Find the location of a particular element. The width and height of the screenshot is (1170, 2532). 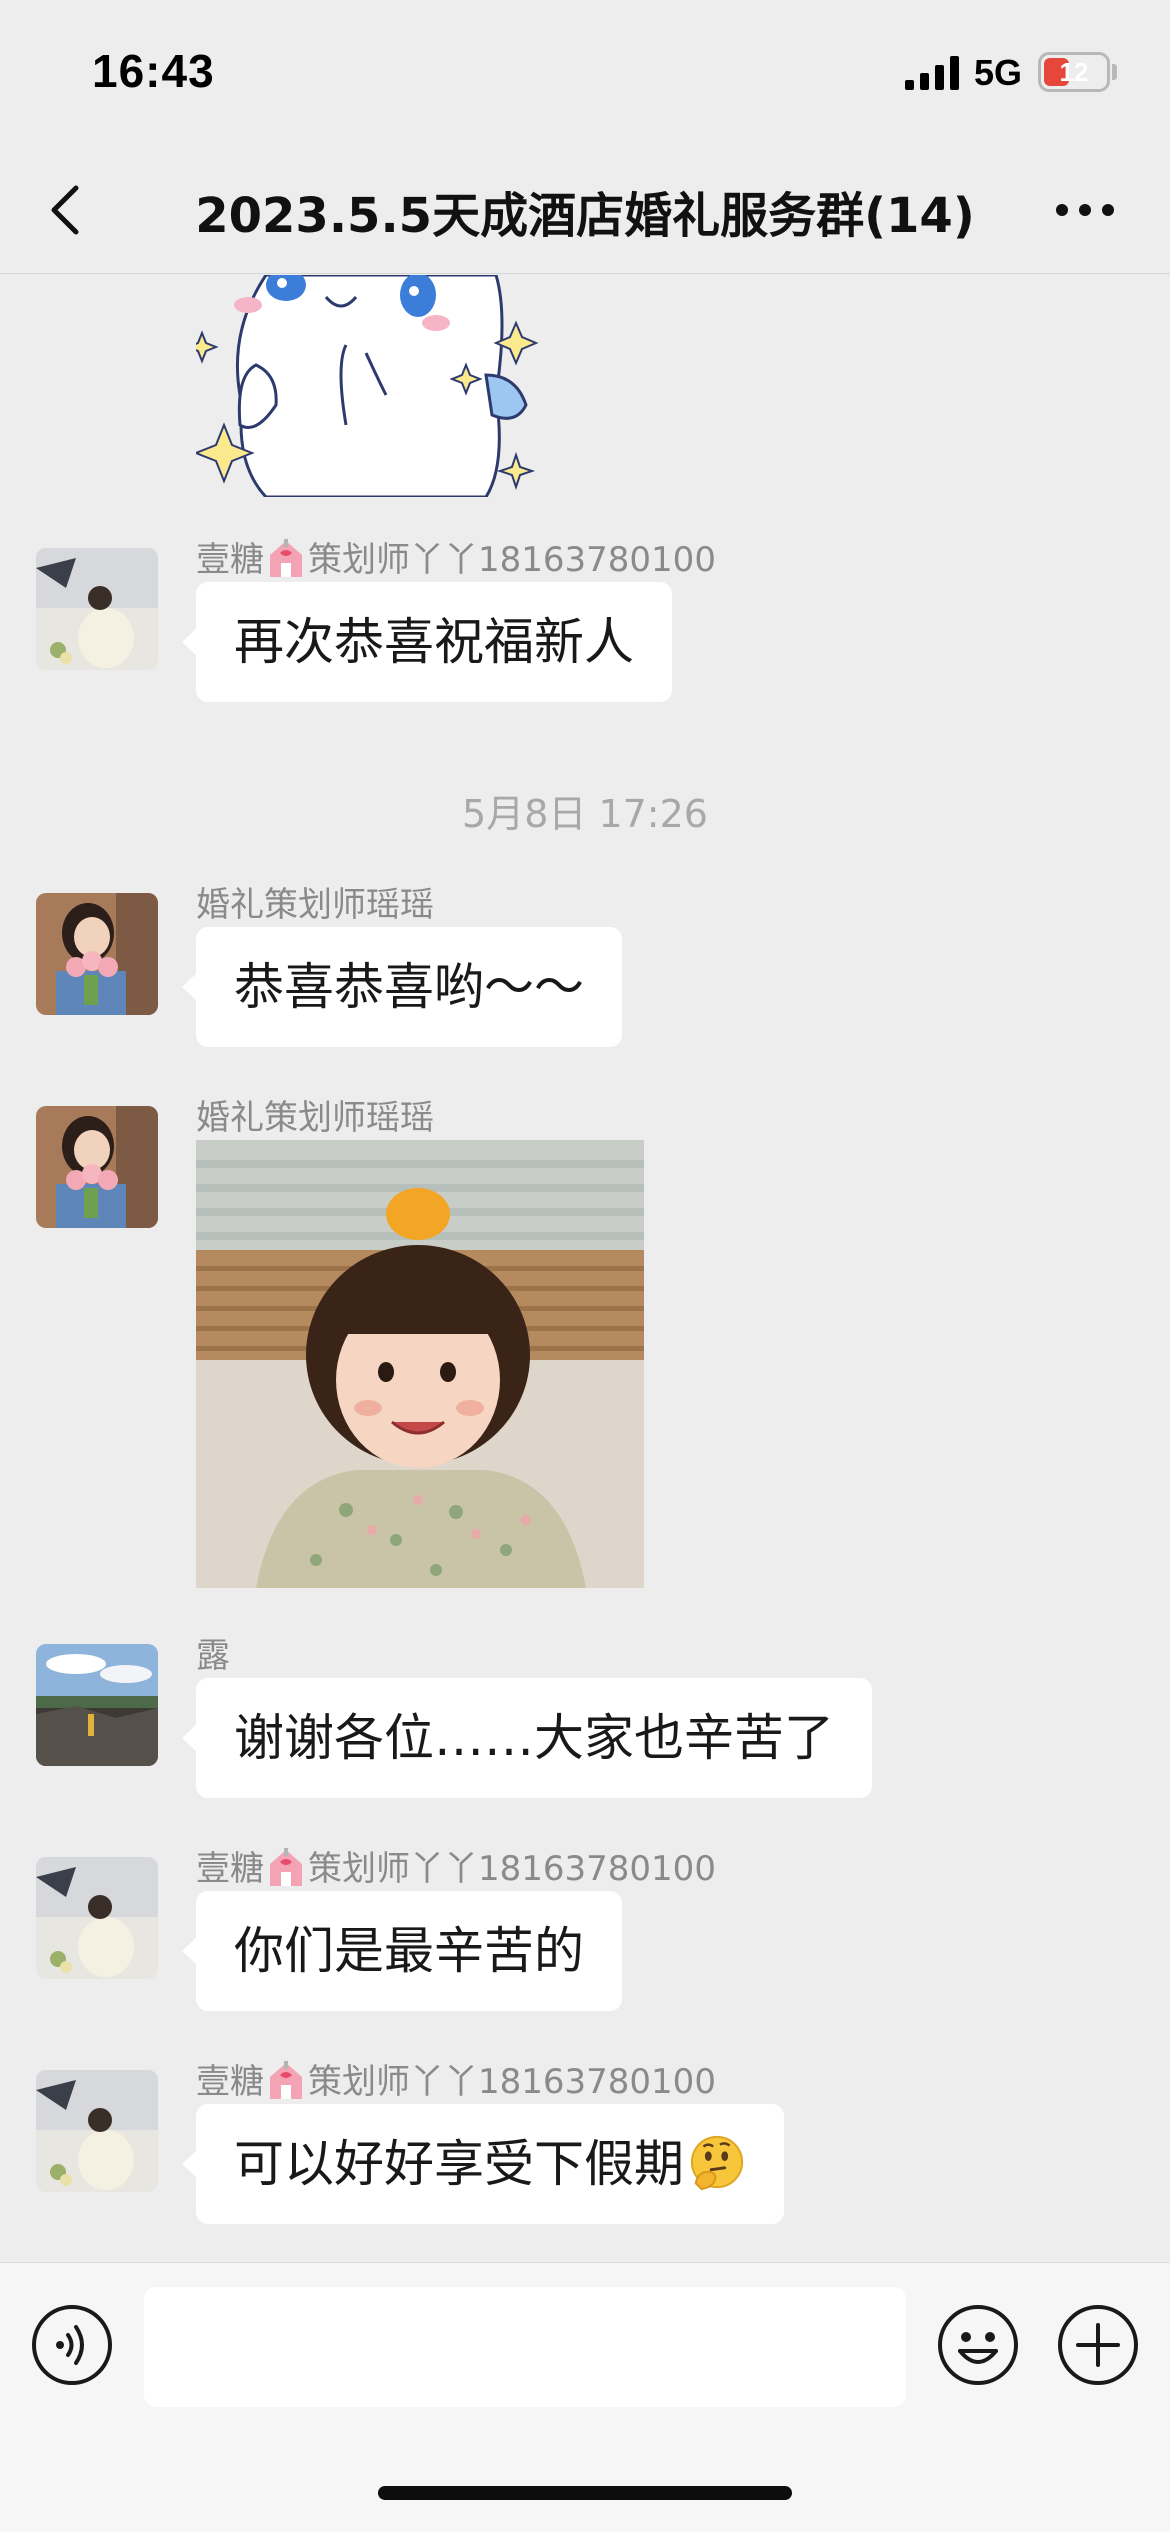

status-time: 16:43 is located at coordinates (153, 71).